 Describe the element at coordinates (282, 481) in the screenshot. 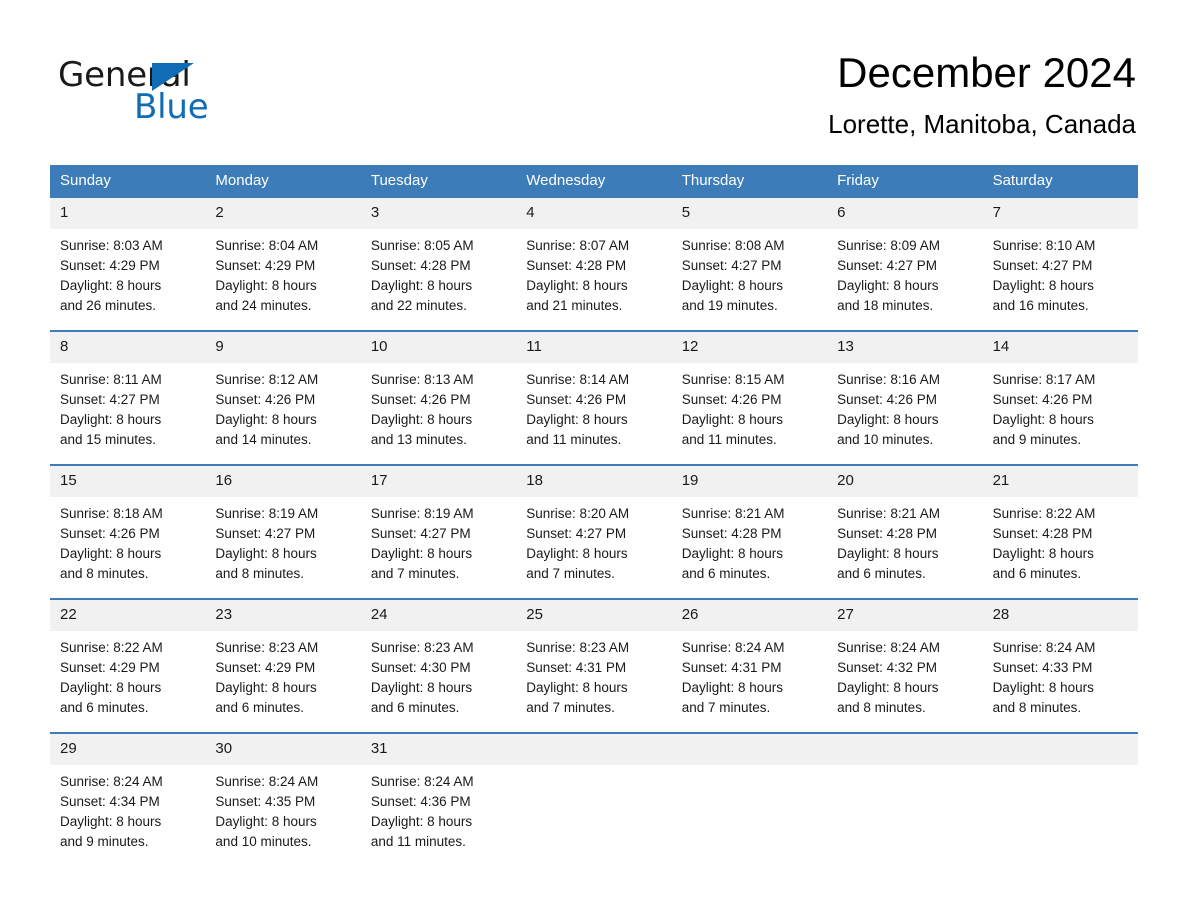

I see `day-number: 16` at that location.